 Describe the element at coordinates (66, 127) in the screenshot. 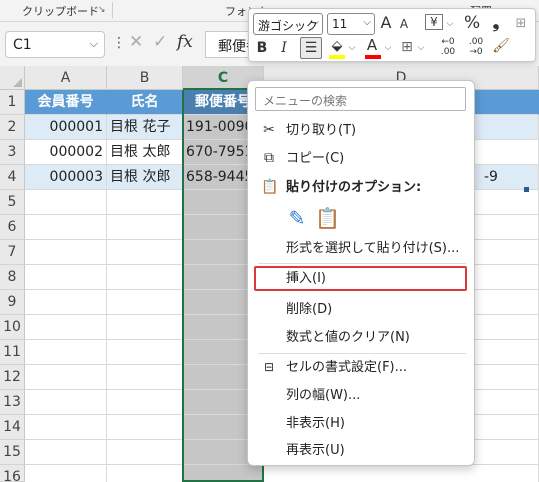

I see `cell-member-id: 000001` at that location.